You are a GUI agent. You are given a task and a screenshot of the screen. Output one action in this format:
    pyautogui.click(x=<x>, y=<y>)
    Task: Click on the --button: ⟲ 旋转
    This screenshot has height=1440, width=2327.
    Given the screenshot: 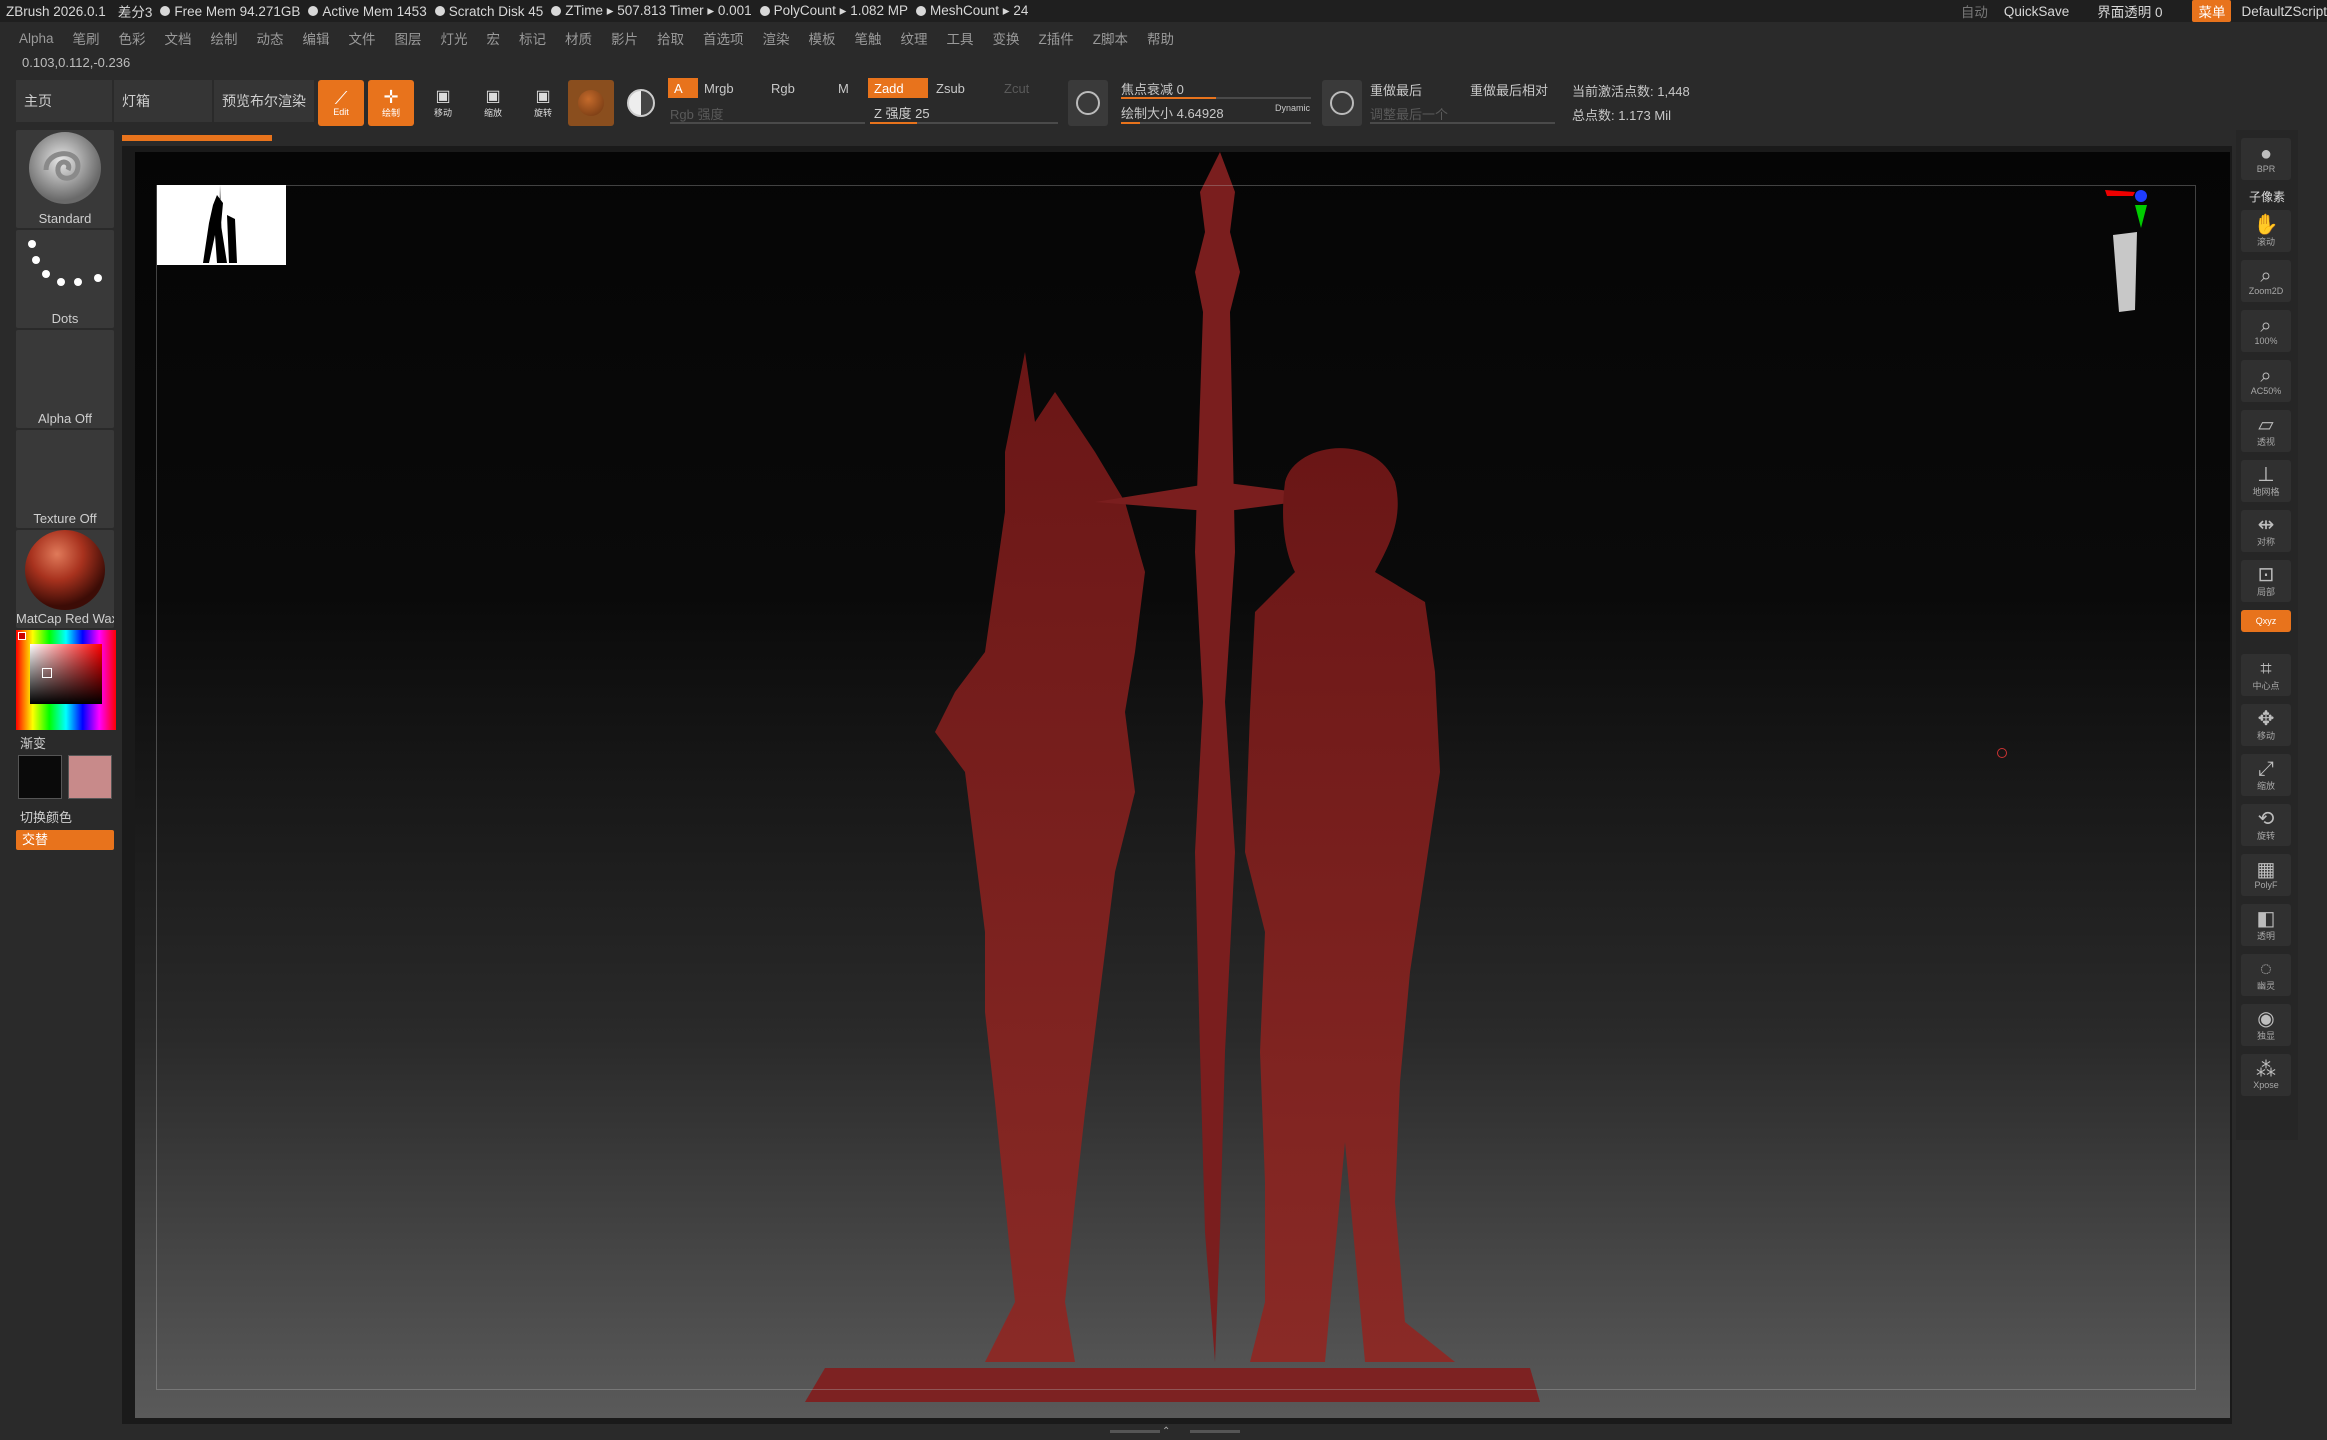 What is the action you would take?
    pyautogui.click(x=2266, y=825)
    